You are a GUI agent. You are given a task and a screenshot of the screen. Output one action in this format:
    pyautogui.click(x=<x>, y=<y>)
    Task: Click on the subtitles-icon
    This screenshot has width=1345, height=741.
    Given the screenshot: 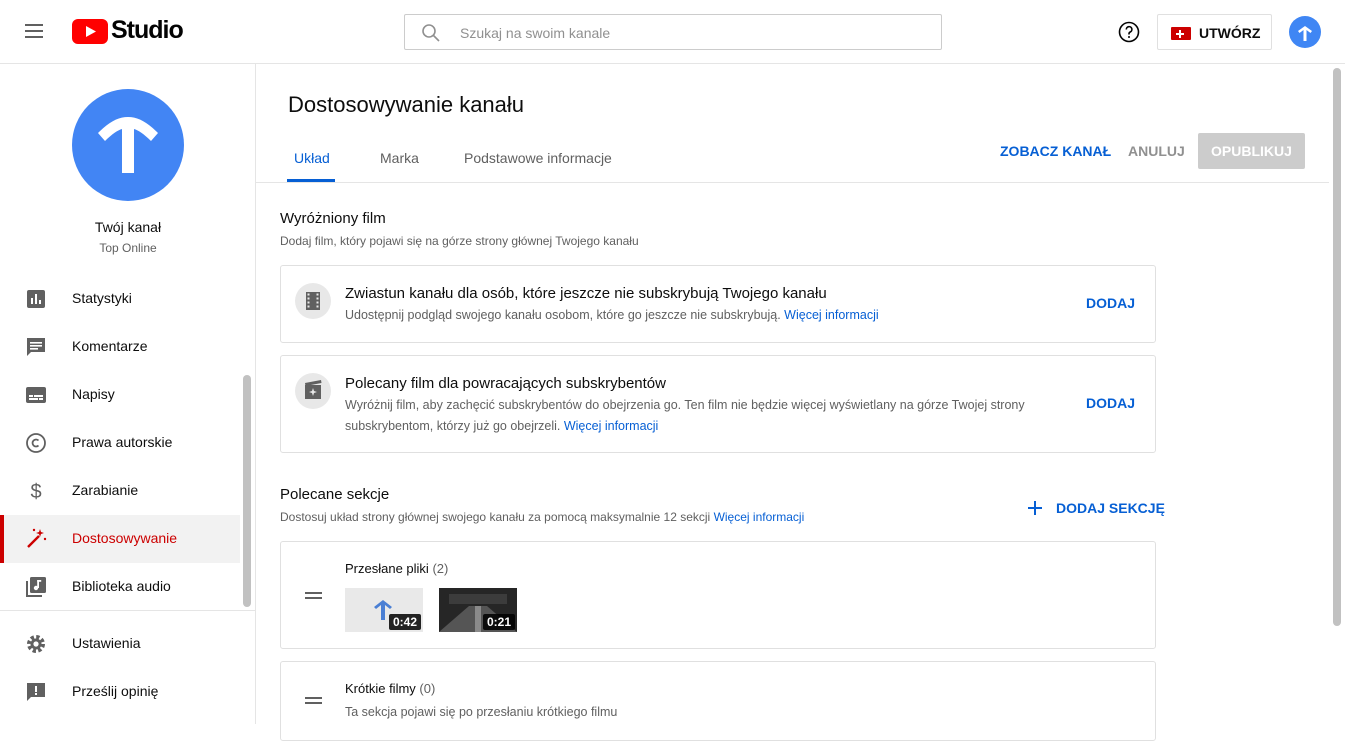 What is the action you would take?
    pyautogui.click(x=36, y=395)
    